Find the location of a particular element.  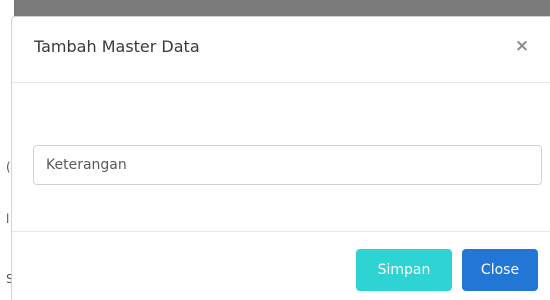

close-icon: × is located at coordinates (522, 46).